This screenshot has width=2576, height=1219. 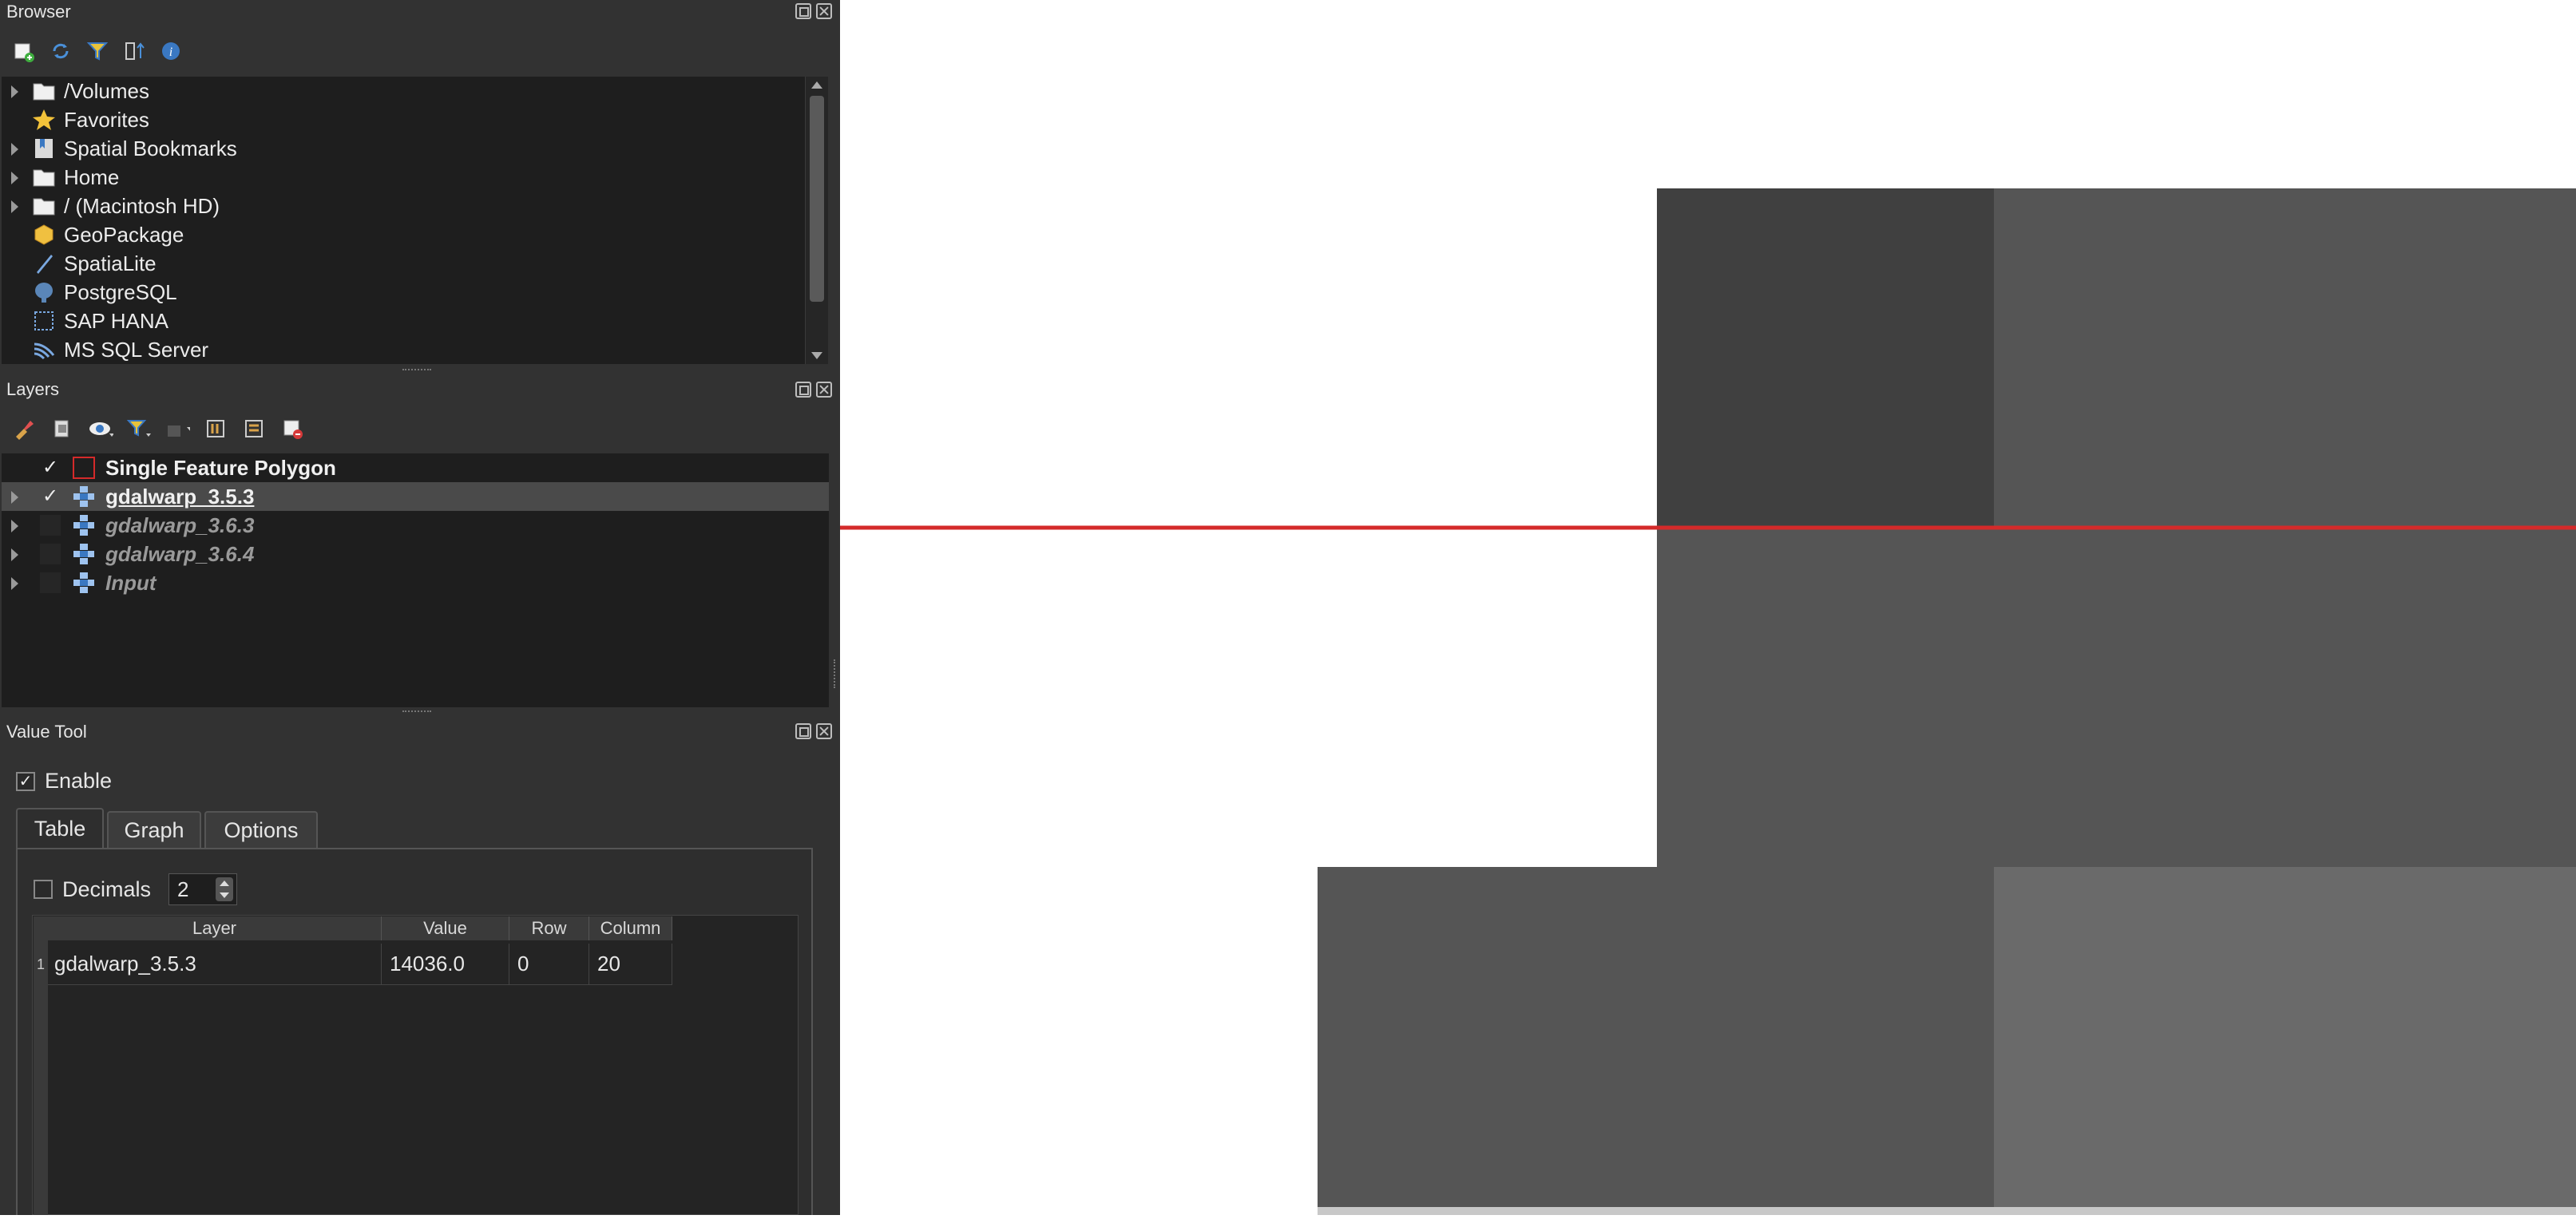 I want to click on layer-item-label: Input, so click(x=131, y=582).